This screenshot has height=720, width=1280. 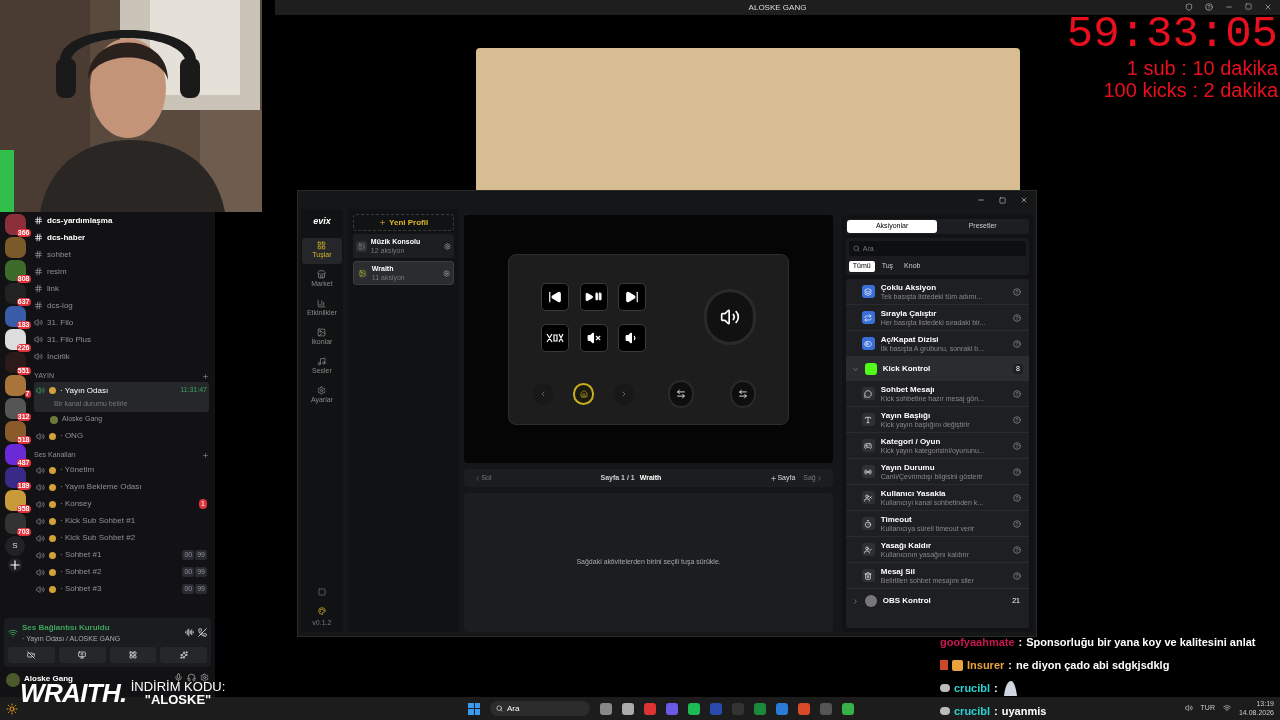 I want to click on play-icon, so click(x=589, y=296).